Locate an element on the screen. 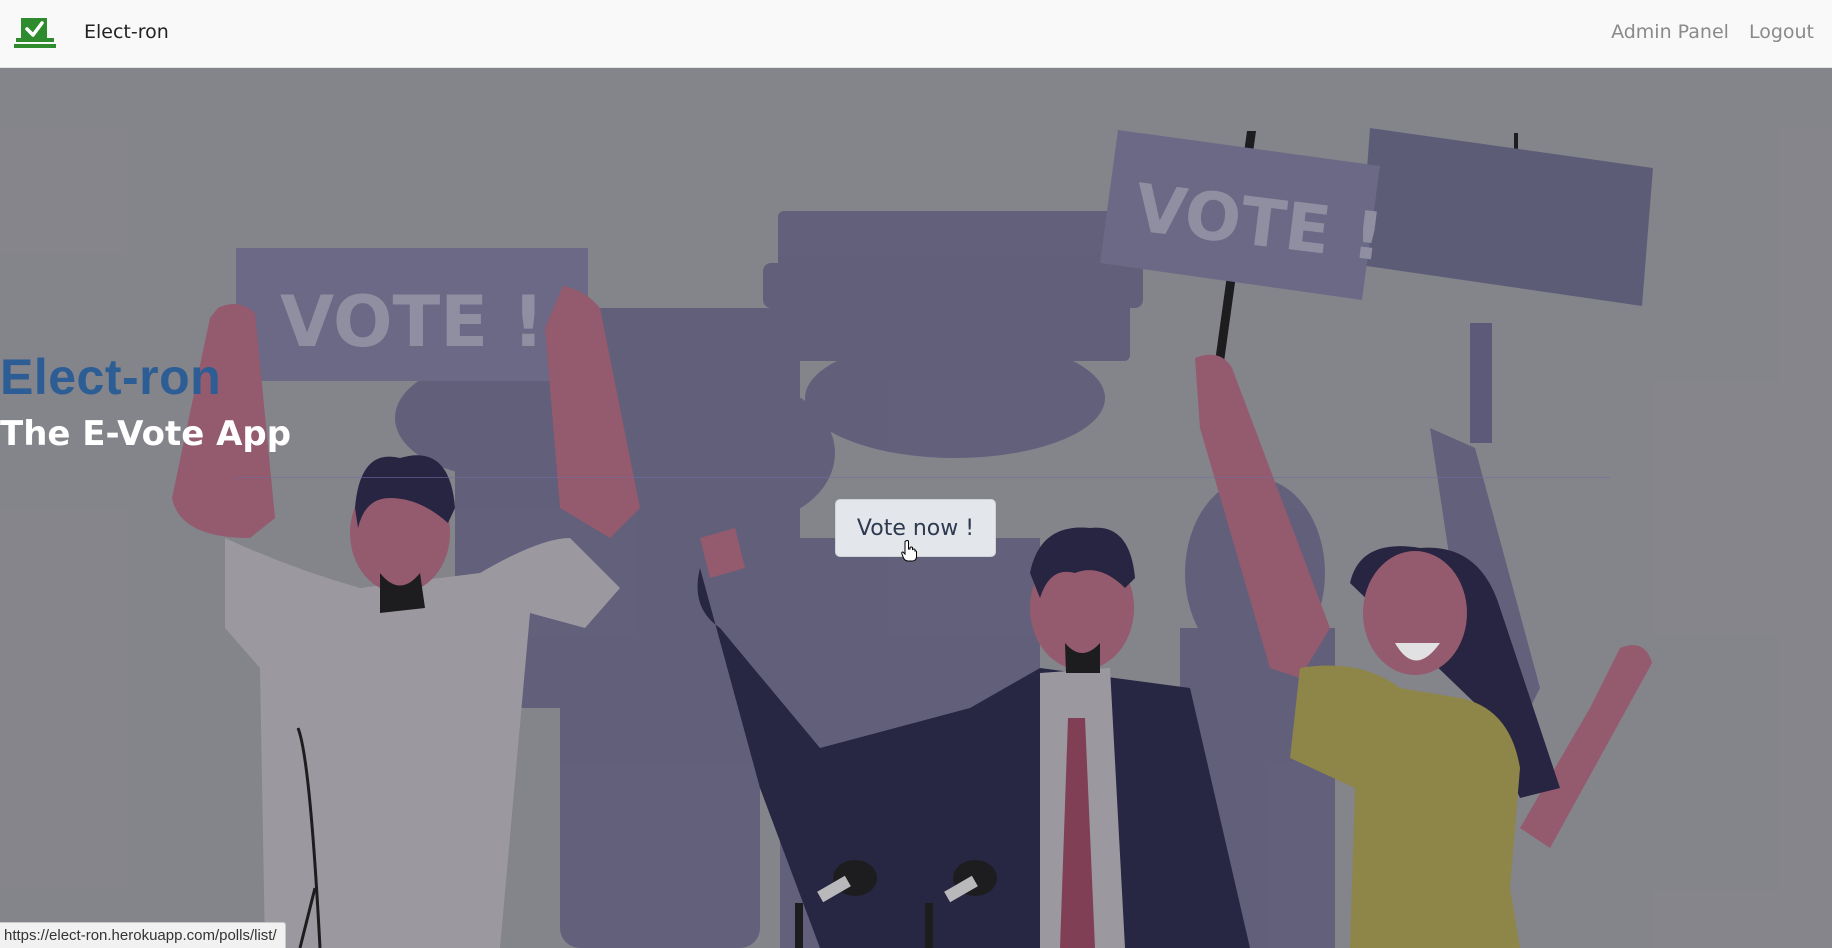 This screenshot has height=948, width=1832. nav-links: Admin Panel Logout is located at coordinates (1712, 32).